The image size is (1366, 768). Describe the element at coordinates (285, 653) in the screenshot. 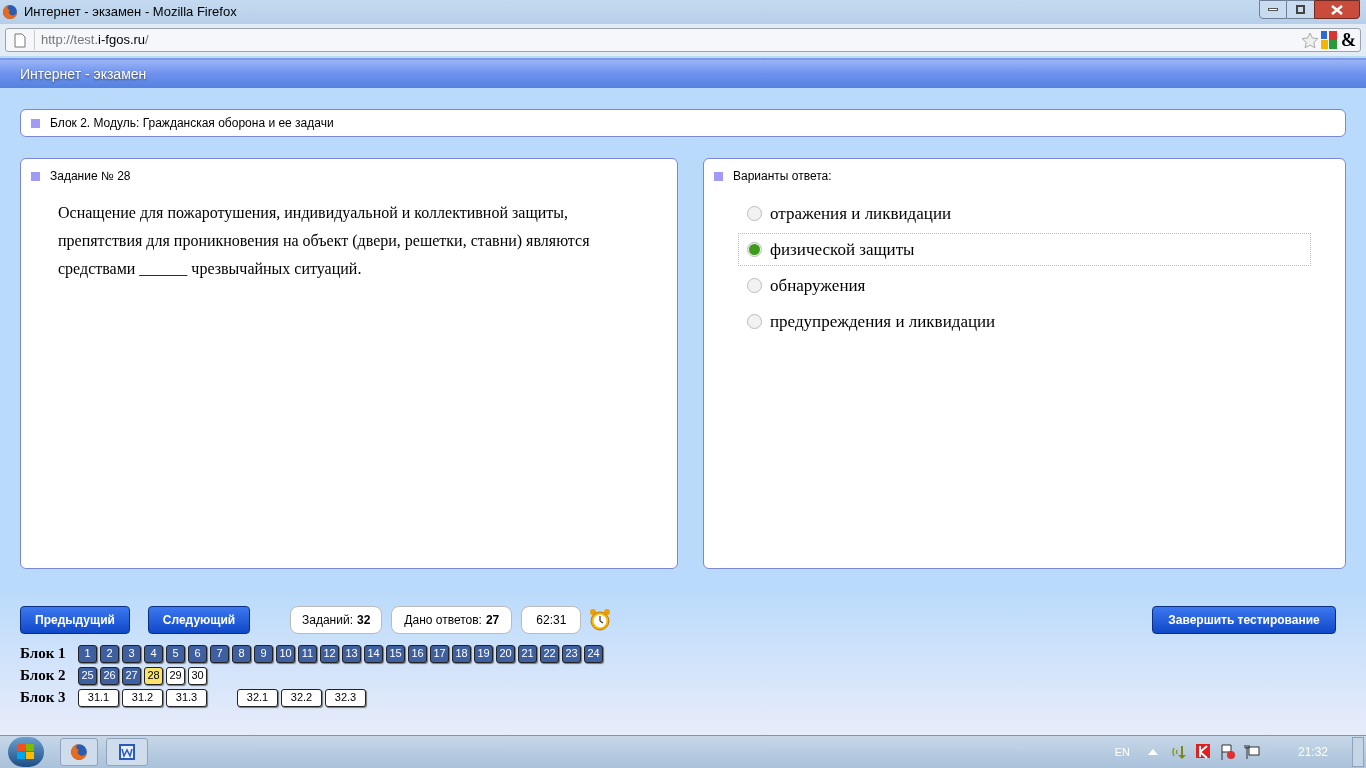

I see `question-number: 10` at that location.